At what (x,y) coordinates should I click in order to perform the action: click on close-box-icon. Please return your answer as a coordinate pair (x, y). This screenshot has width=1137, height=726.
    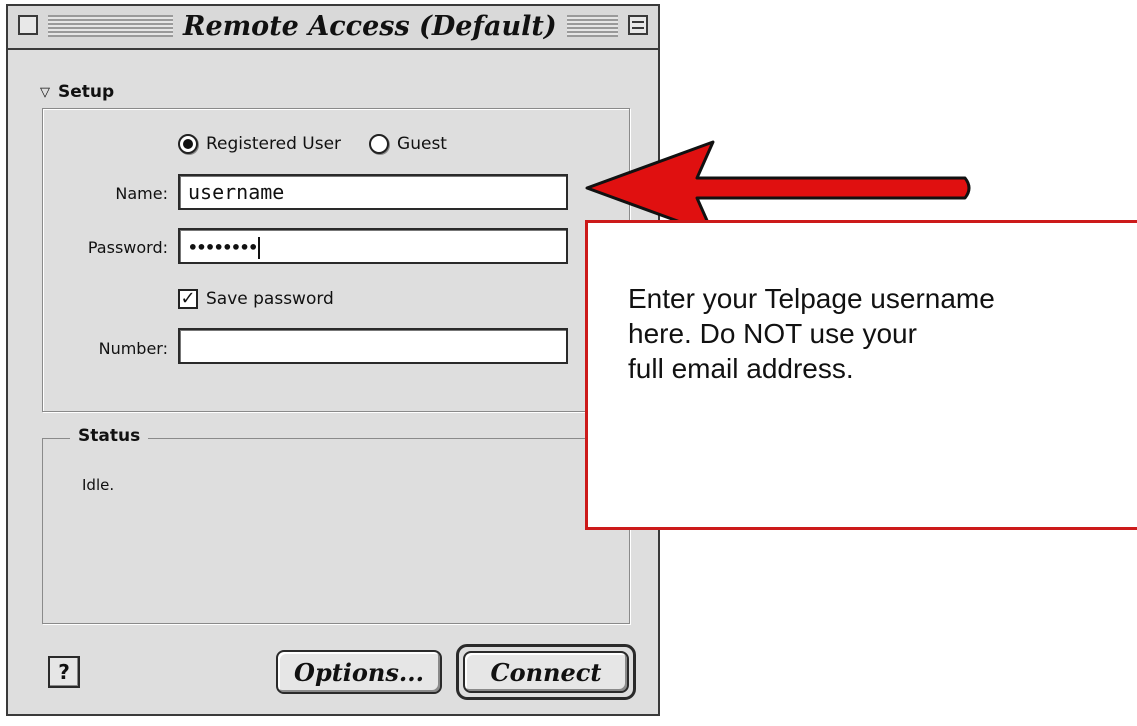
    Looking at the image, I should click on (28, 25).